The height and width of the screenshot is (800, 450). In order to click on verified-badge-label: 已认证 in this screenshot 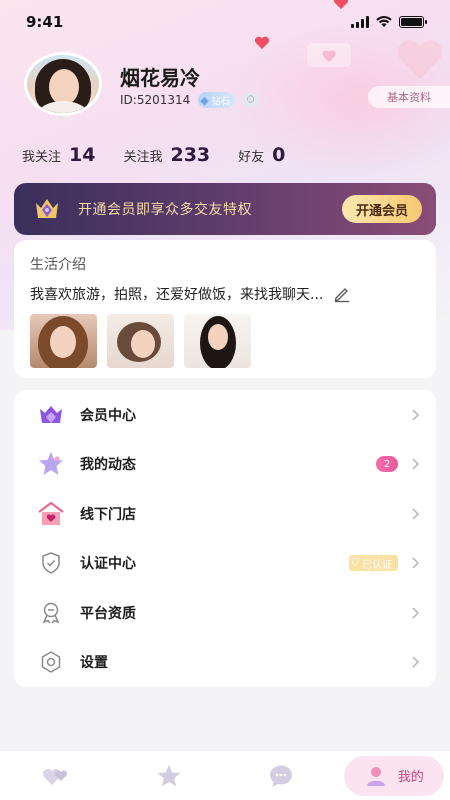, I will do `click(377, 565)`.